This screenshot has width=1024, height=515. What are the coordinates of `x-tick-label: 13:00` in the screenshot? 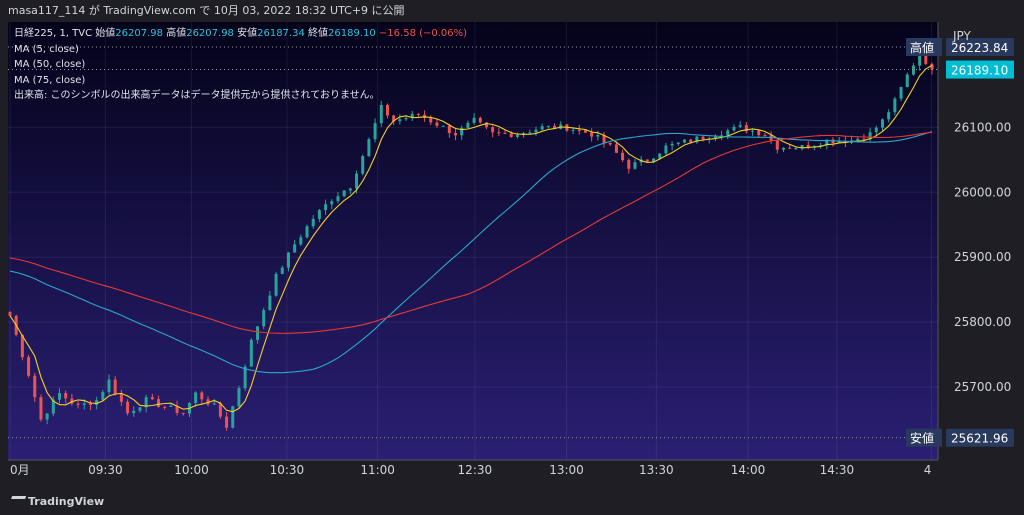 It's located at (566, 470).